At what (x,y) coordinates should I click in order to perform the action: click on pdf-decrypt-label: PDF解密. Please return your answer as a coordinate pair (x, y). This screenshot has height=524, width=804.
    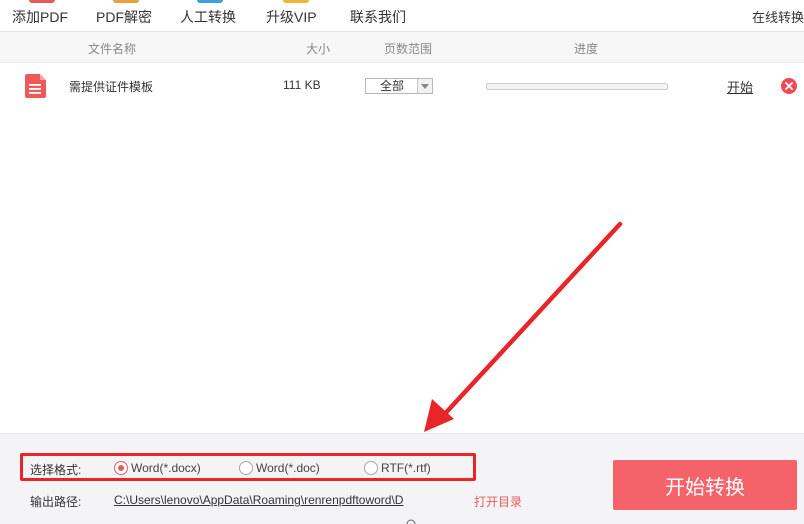
    Looking at the image, I should click on (124, 17).